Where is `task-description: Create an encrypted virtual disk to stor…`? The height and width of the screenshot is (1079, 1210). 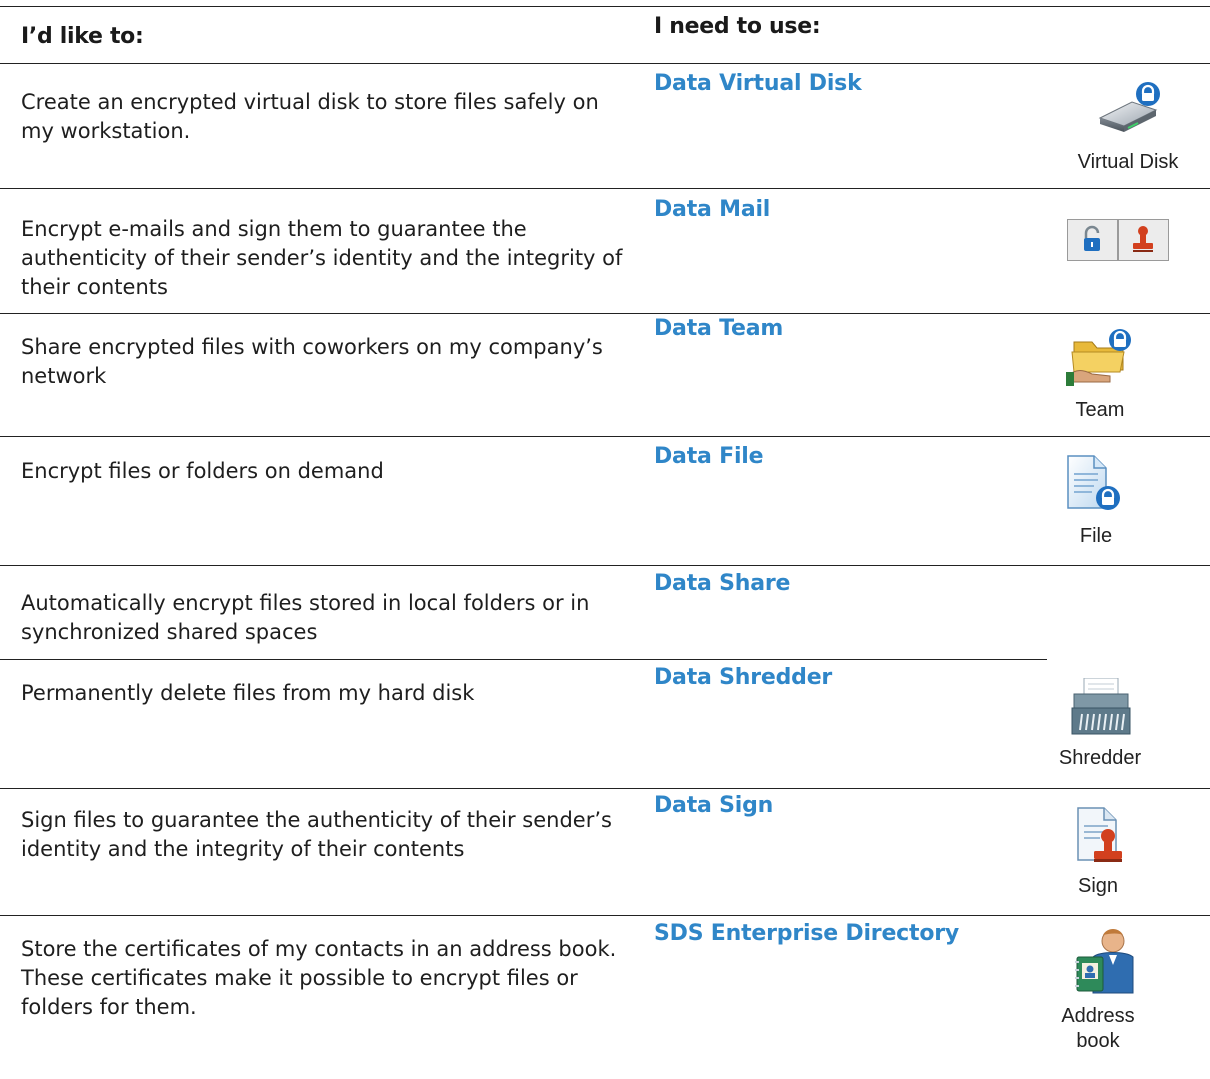
task-description: Create an encrypted virtual disk to stor… is located at coordinates (310, 116).